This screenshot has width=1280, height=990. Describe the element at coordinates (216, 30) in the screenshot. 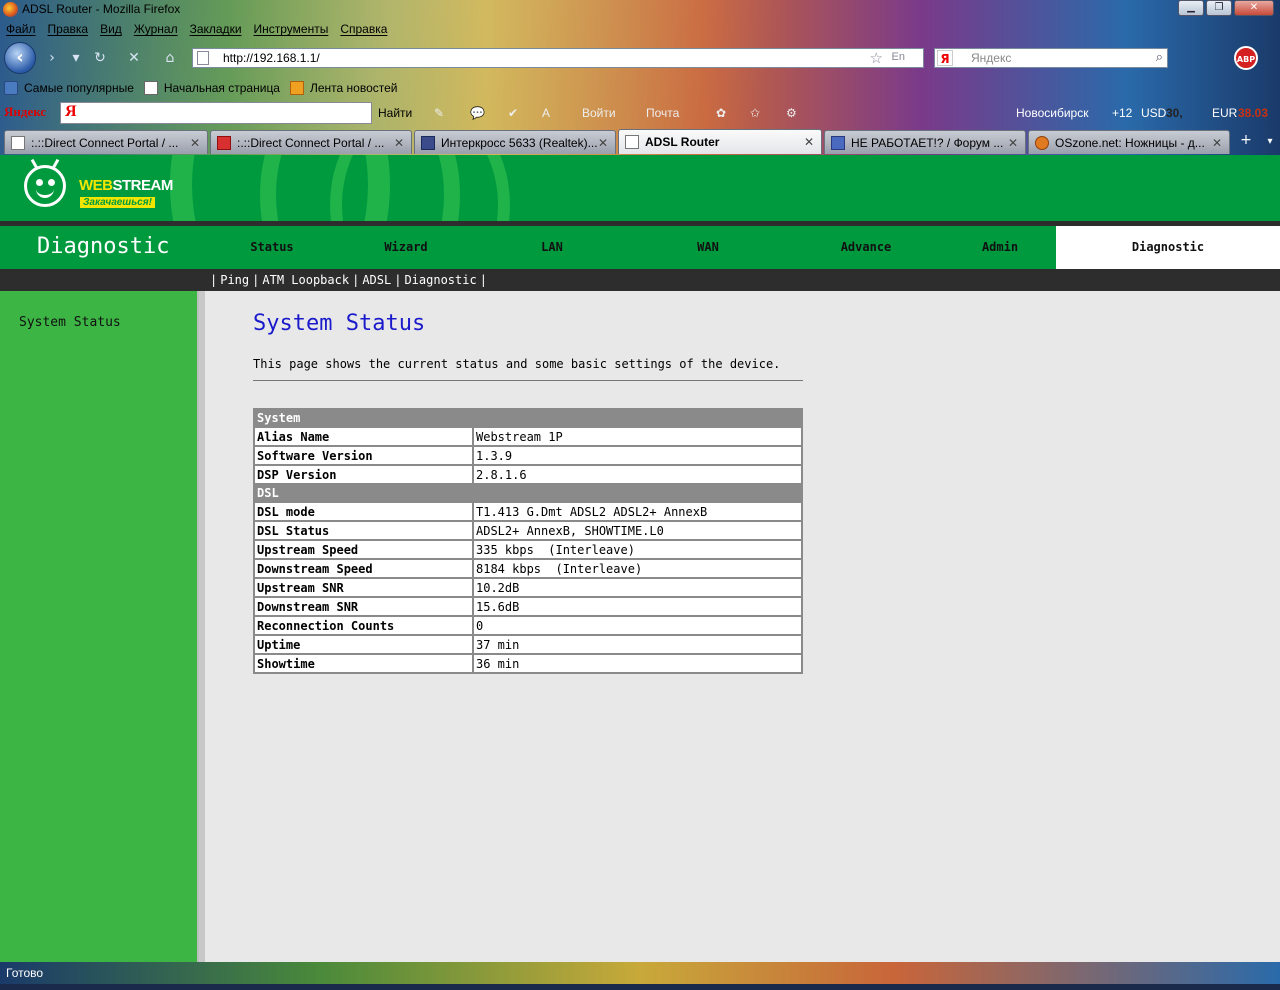

I see `menu-bookmarks: Закладки` at that location.